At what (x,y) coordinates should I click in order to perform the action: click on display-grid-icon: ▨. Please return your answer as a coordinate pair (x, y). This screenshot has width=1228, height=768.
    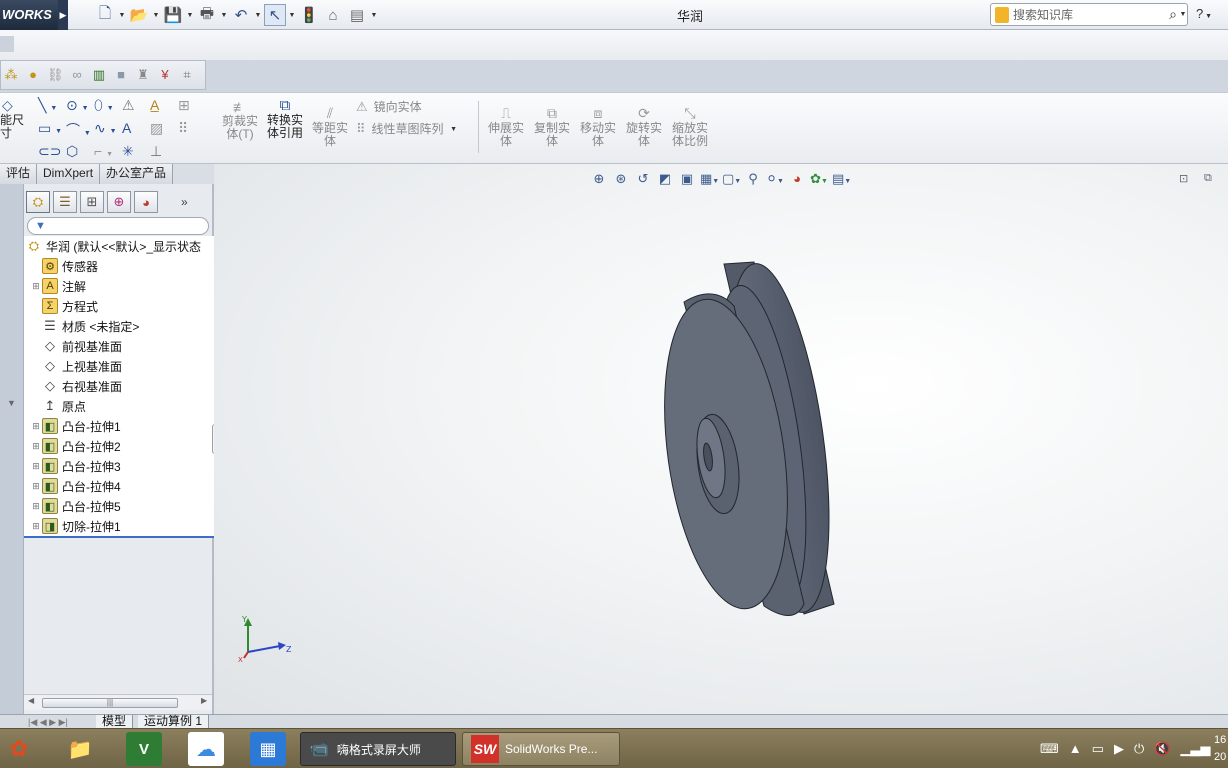
    Looking at the image, I should click on (164, 131).